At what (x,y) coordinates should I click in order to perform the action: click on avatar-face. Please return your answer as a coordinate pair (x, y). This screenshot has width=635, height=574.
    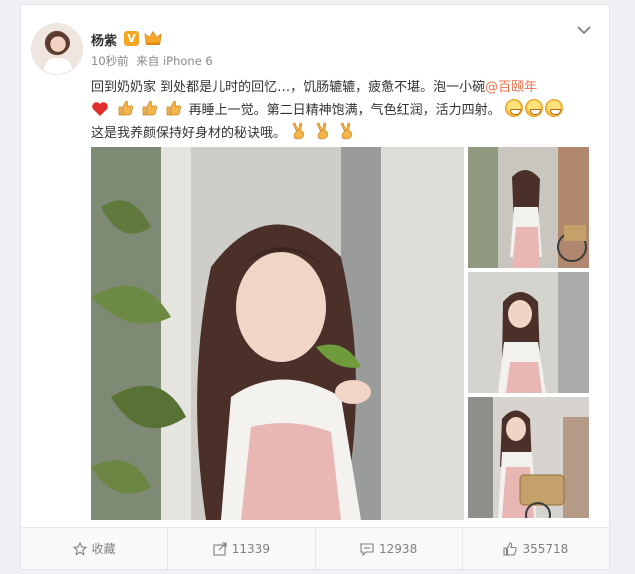
    Looking at the image, I should click on (58, 43).